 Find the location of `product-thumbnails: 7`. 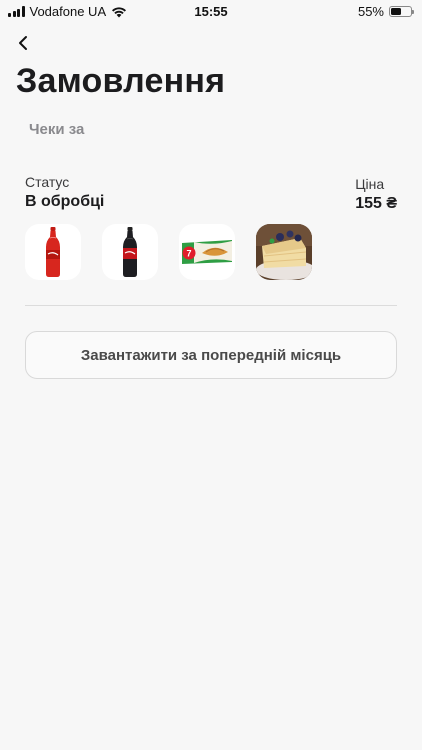

product-thumbnails: 7 is located at coordinates (168, 252).